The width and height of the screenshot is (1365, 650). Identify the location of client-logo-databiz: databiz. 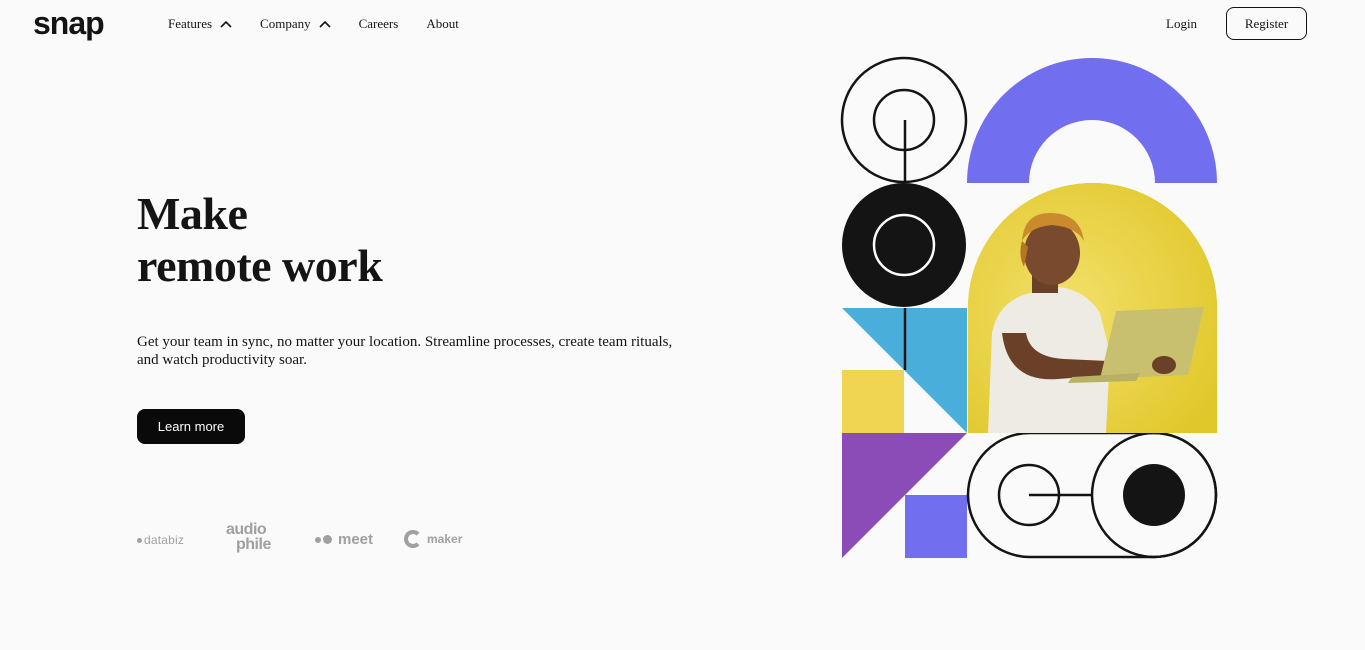
(160, 540).